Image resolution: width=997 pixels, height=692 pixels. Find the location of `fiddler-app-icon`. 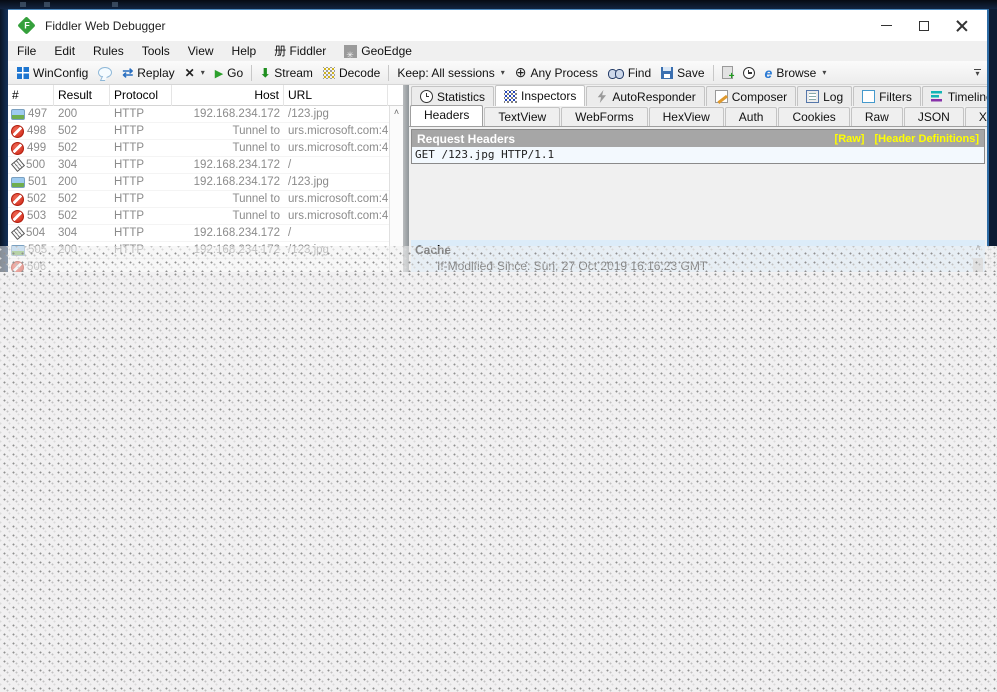

fiddler-app-icon is located at coordinates (26, 25).